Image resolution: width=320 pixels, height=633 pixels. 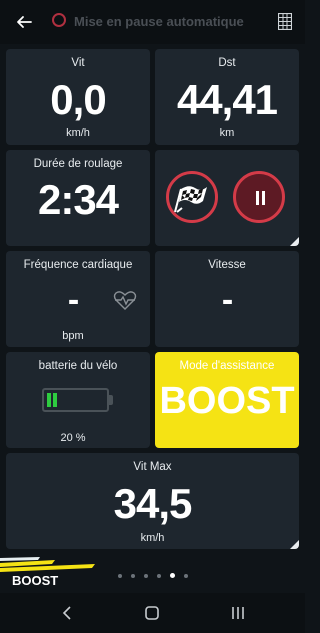 I want to click on finish-ride-button, so click(x=192, y=197).